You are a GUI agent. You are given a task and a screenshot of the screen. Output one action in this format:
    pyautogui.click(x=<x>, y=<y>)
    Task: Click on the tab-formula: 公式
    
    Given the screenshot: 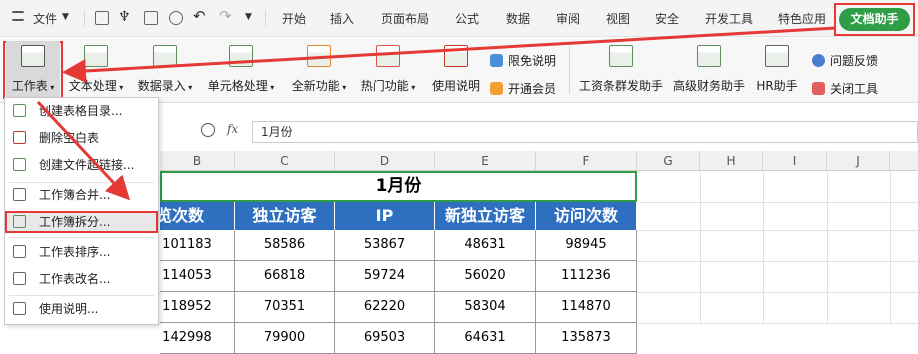 What is the action you would take?
    pyautogui.click(x=467, y=18)
    